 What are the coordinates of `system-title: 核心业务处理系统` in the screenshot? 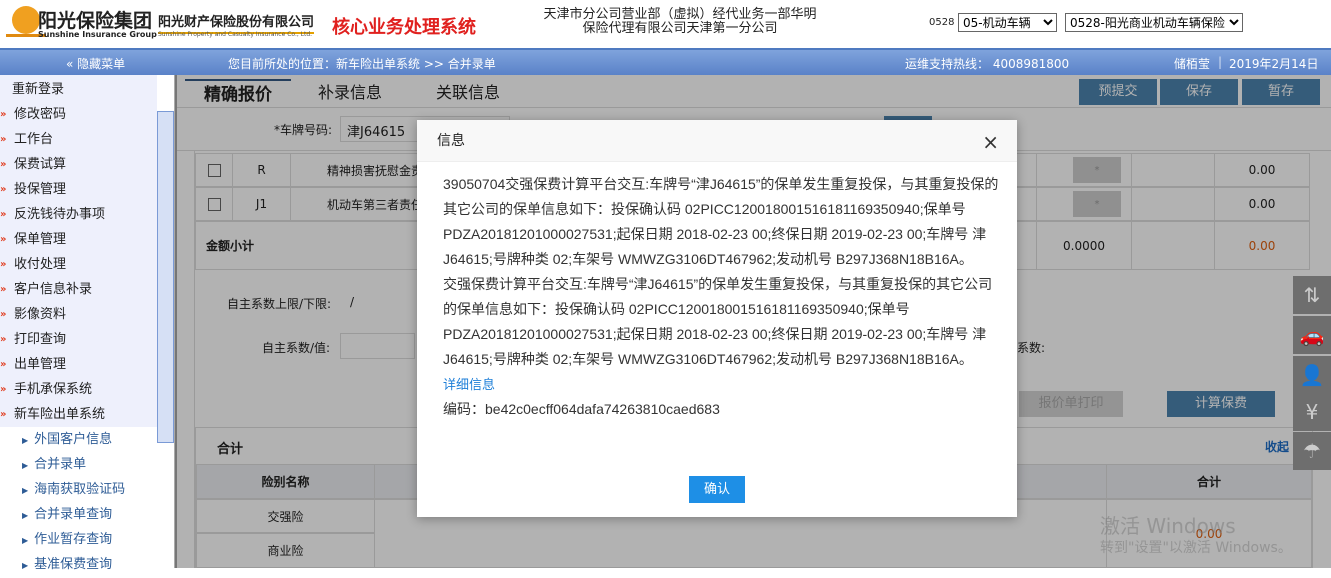 It's located at (404, 27).